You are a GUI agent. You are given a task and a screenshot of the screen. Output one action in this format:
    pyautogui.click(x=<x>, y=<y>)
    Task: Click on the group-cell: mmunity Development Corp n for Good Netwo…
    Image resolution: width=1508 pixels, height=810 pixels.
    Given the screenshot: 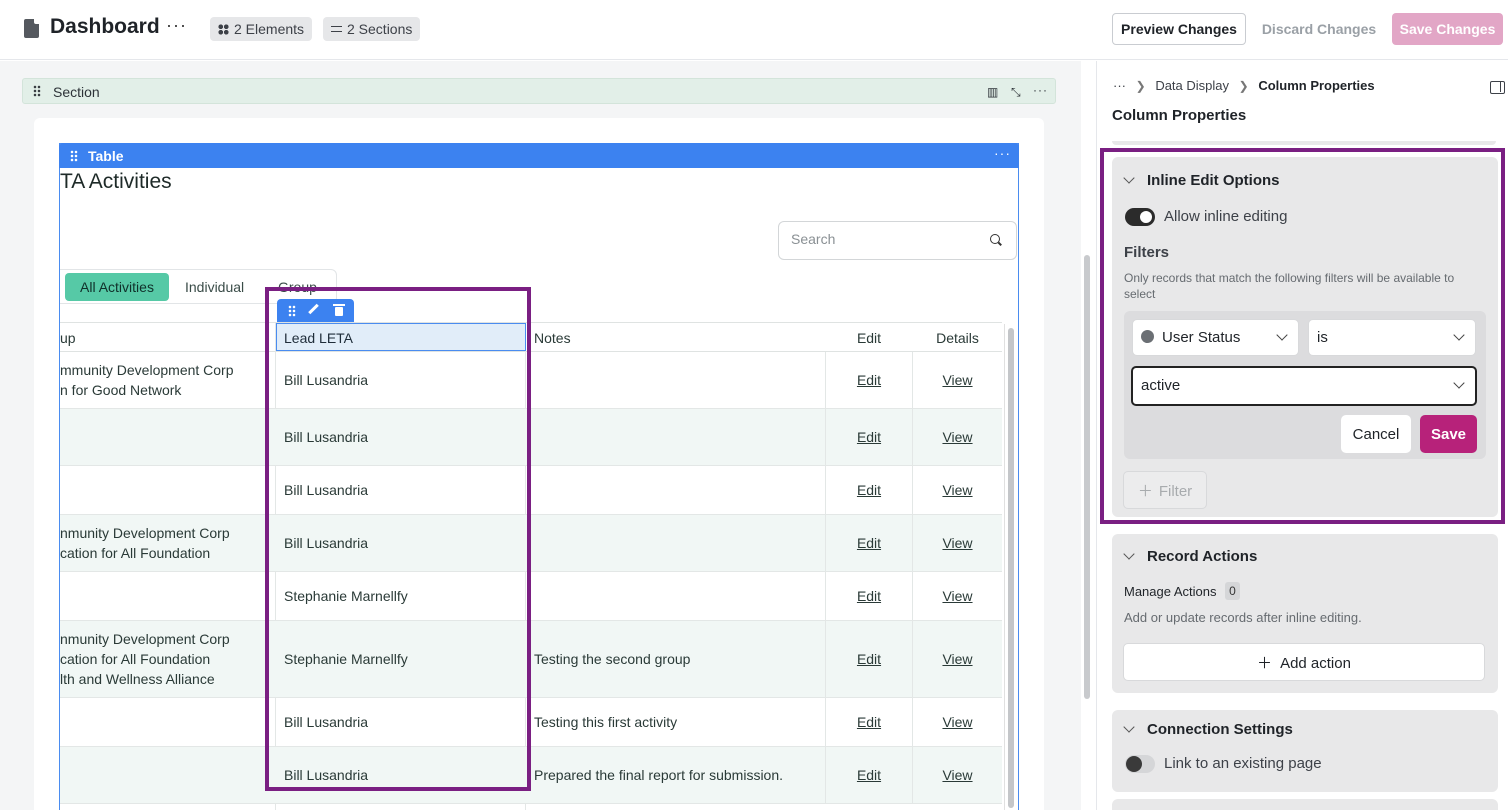 What is the action you would take?
    pyautogui.click(x=167, y=380)
    